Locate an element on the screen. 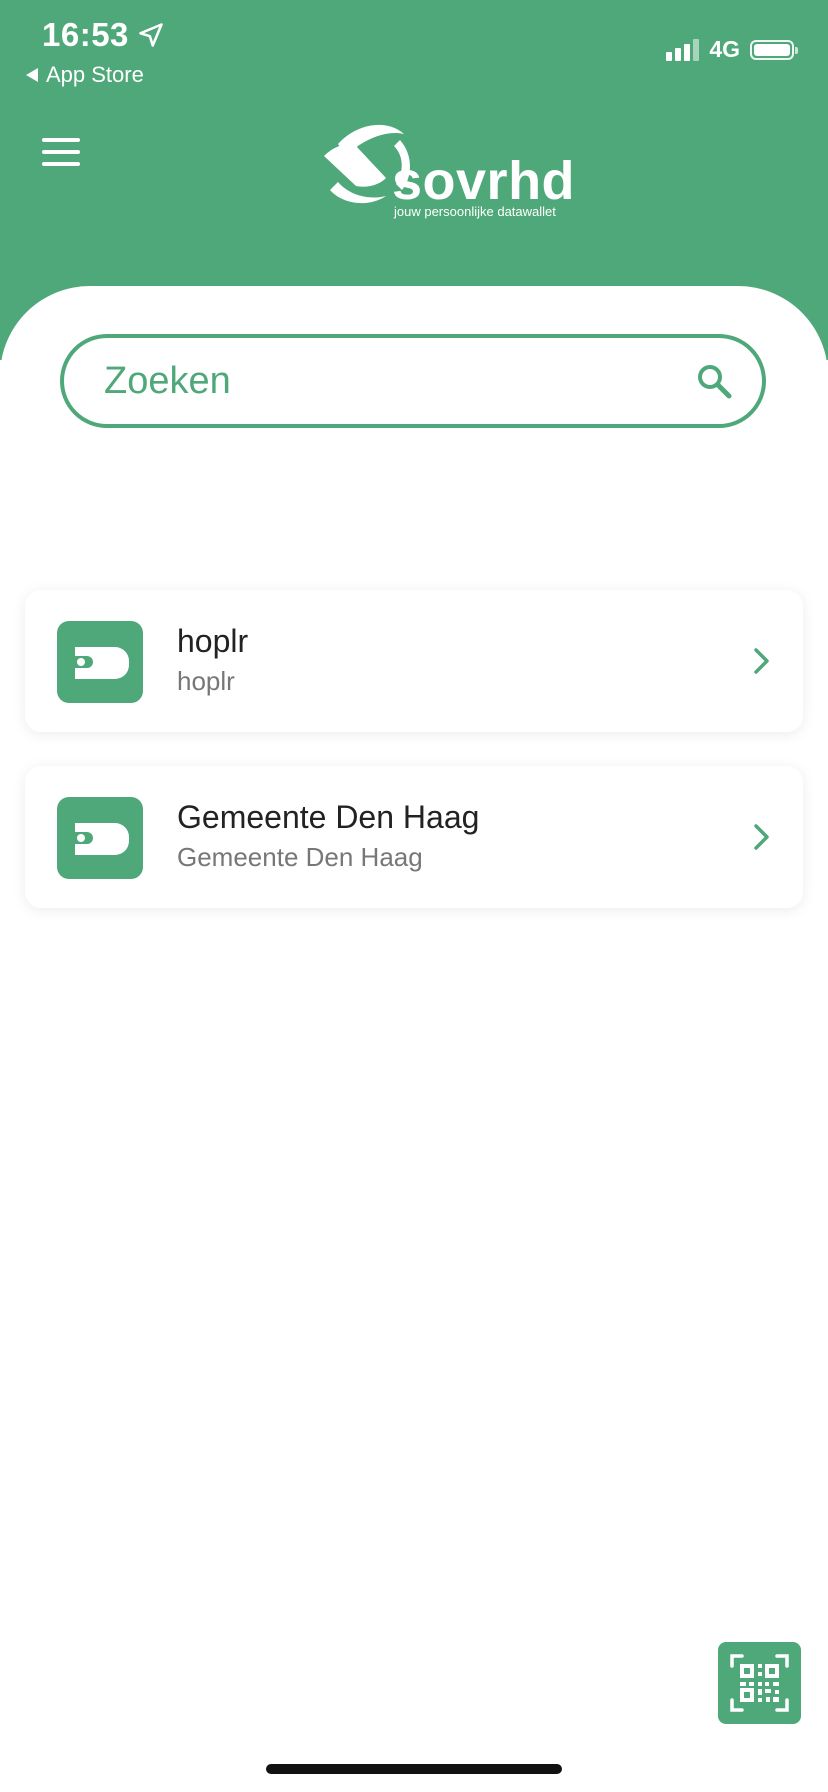 This screenshot has height=1792, width=828. qr-code-icon is located at coordinates (759, 1683).